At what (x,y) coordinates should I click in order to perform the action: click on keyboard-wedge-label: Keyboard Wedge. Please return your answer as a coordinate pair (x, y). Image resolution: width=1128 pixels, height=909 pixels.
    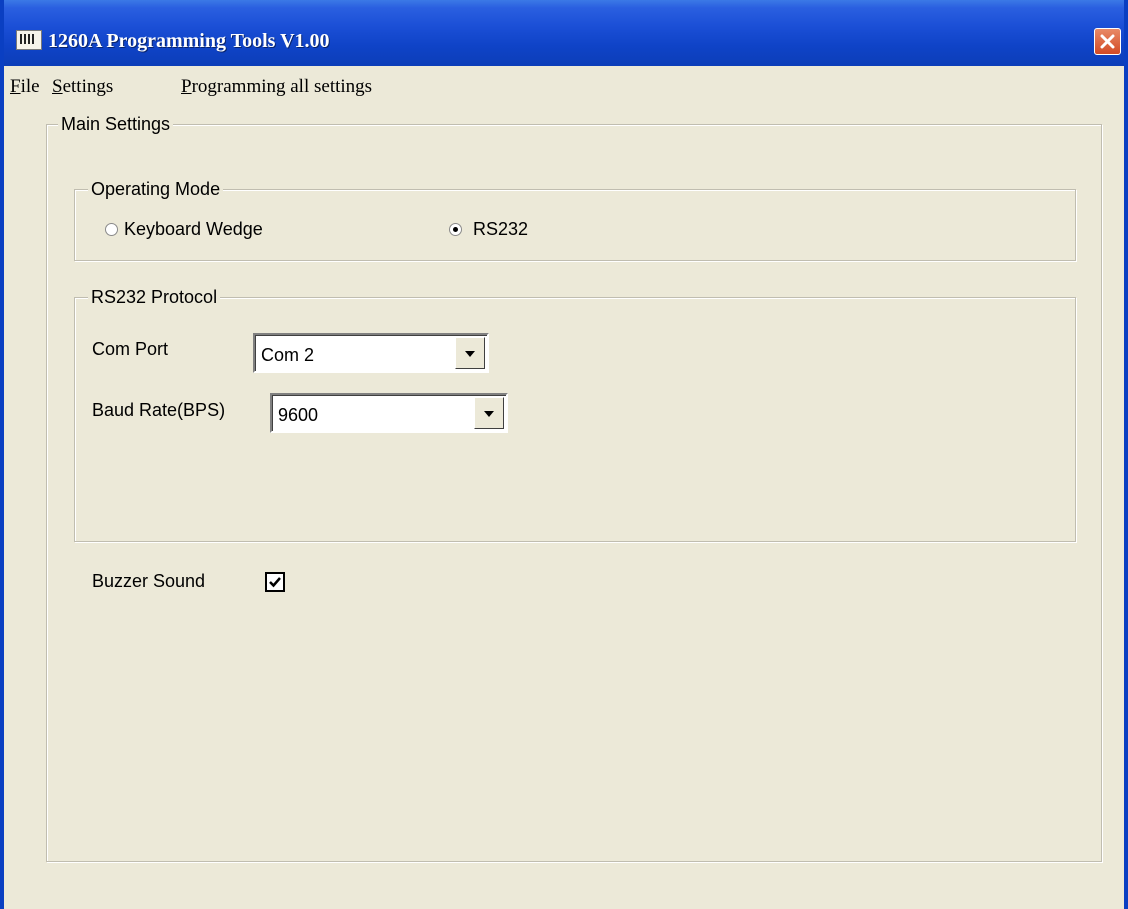
    Looking at the image, I should click on (193, 229).